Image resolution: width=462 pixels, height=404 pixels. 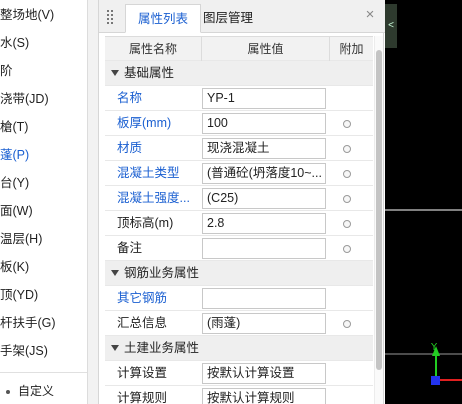 I want to click on menu-item: 整场地(V), so click(x=27, y=15).